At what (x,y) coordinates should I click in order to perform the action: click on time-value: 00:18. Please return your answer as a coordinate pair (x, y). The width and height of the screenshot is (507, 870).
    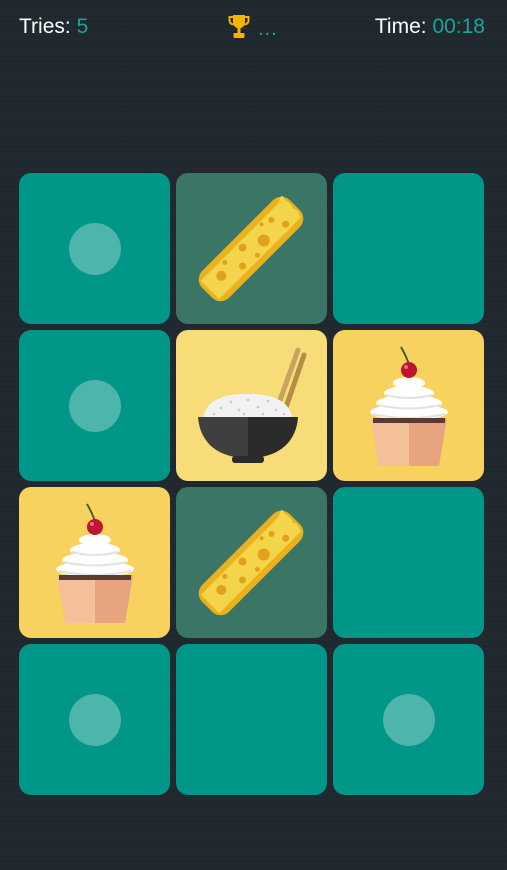
    Looking at the image, I should click on (458, 26).